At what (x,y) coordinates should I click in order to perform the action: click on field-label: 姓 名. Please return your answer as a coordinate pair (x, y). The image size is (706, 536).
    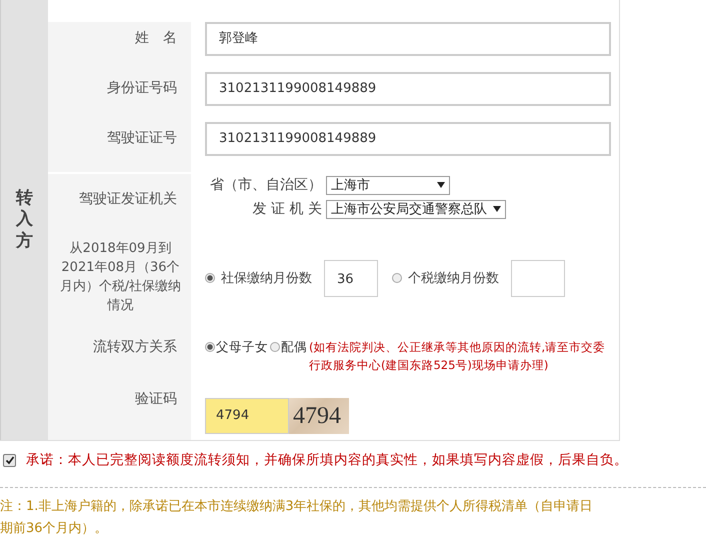
    Looking at the image, I should click on (156, 38).